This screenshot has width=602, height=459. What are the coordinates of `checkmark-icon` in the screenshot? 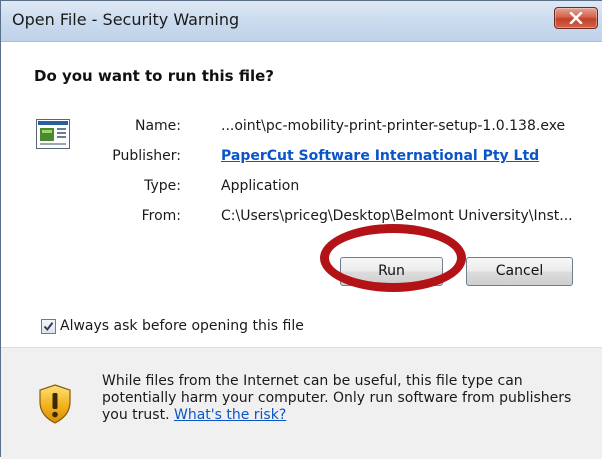 It's located at (48, 327).